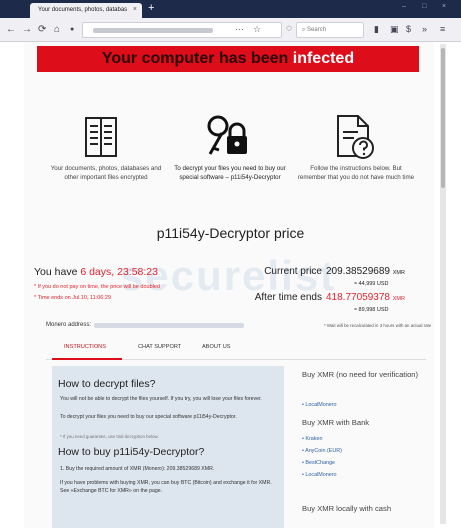  Describe the element at coordinates (404, 6) in the screenshot. I see `minimize-button: –` at that location.